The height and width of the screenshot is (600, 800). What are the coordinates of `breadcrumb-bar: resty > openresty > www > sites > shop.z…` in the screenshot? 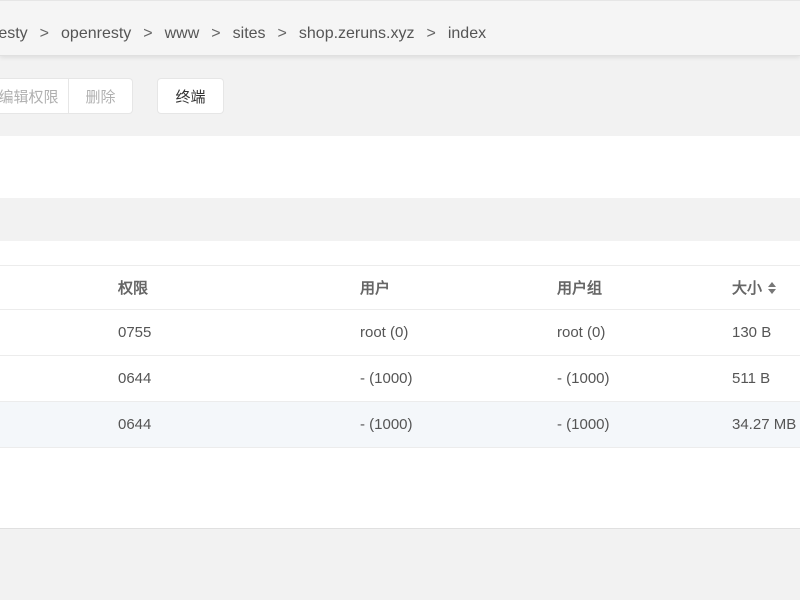 It's located at (400, 28).